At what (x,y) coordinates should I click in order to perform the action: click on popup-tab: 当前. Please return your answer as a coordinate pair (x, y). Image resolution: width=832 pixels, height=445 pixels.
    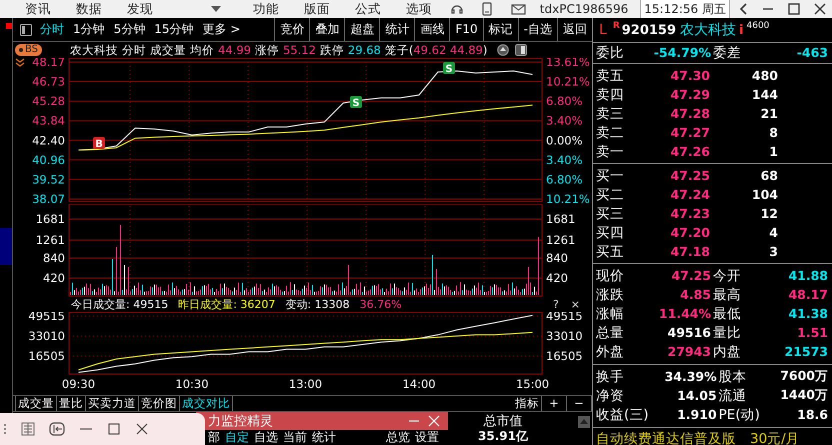
    Looking at the image, I should click on (295, 437).